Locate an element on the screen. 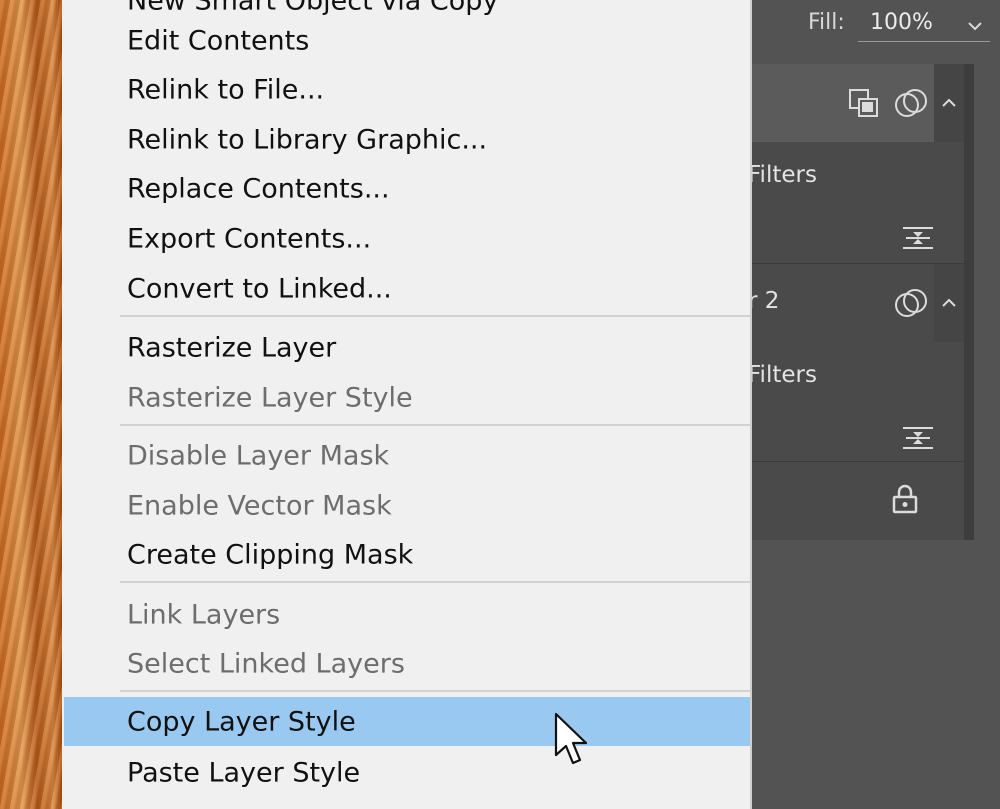  menu-item-rasterize-layer-style: Rasterize Layer Style is located at coordinates (407, 397).